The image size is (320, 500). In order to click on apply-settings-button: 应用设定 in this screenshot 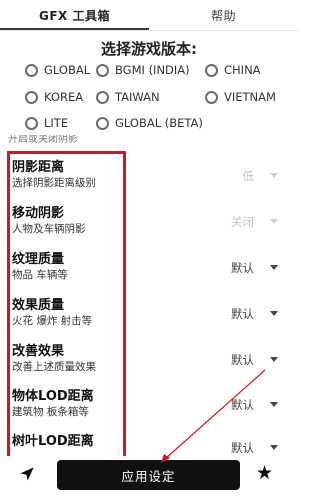, I will do `click(148, 475)`.